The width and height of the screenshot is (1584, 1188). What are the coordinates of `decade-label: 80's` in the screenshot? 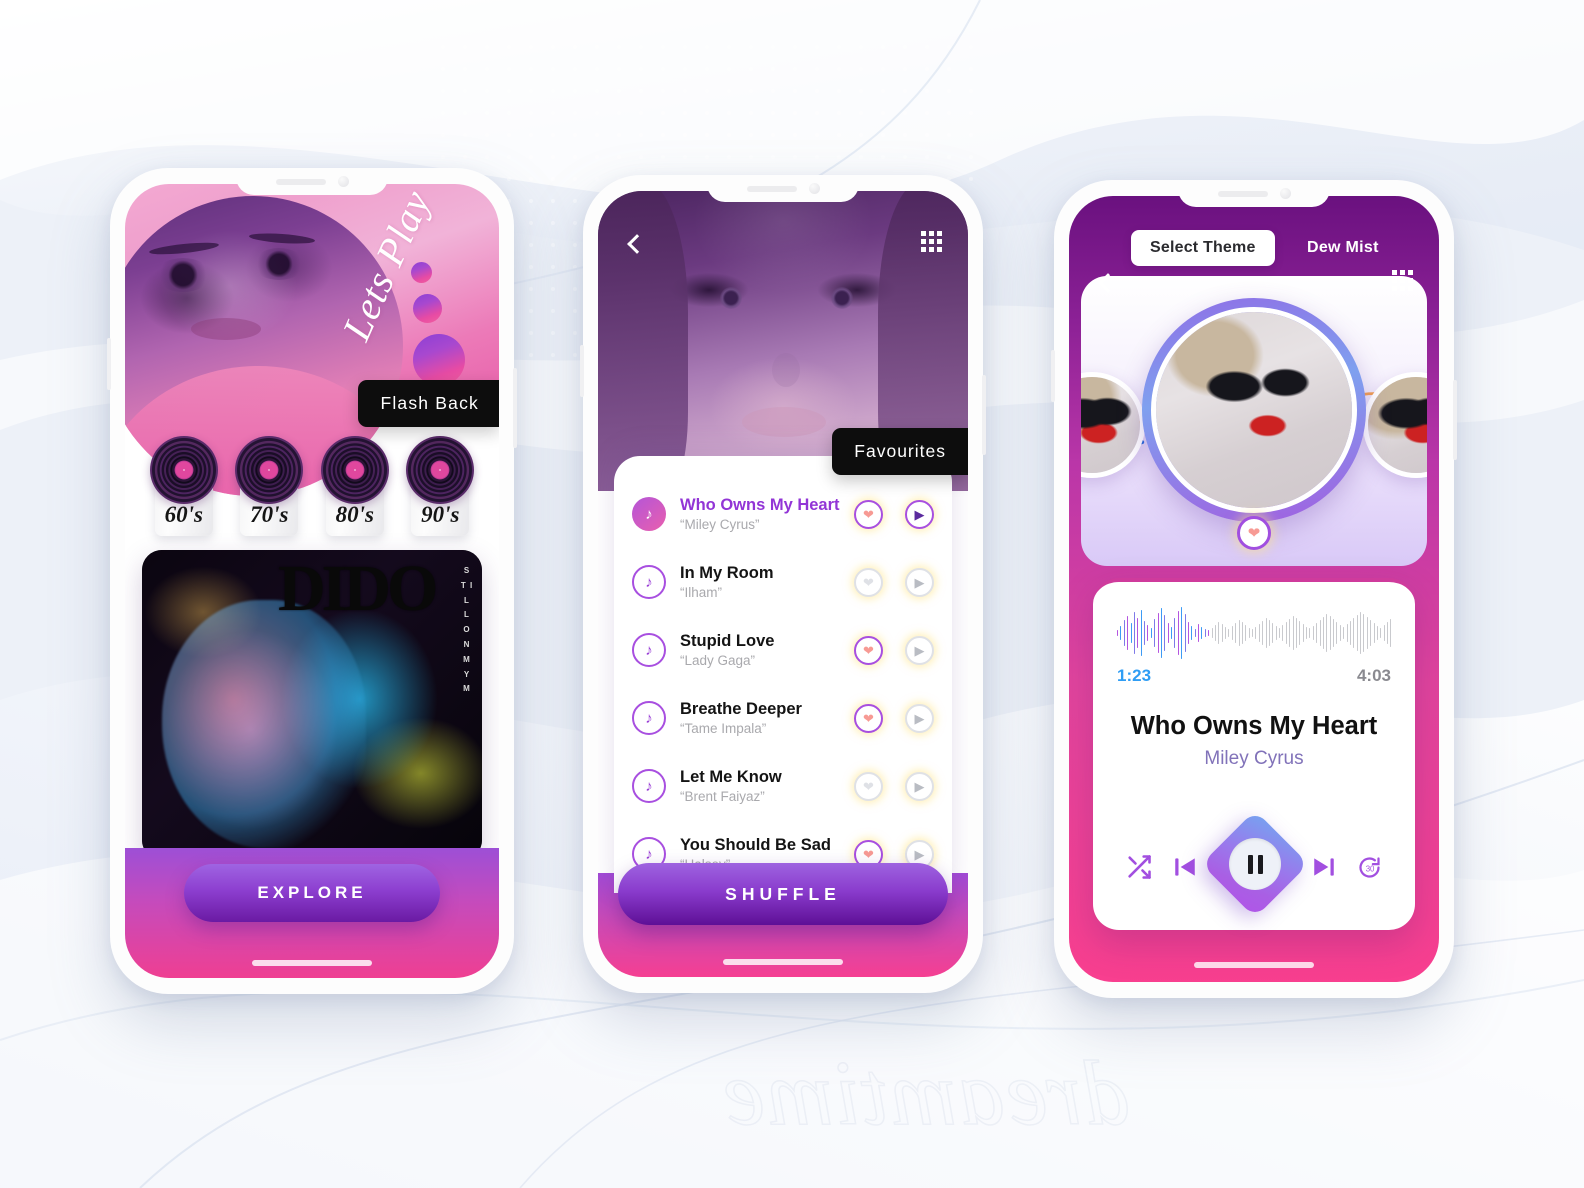 It's located at (354, 514).